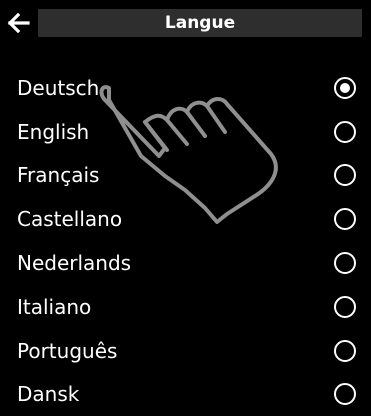 The image size is (371, 416). I want to click on language-label: Dansk, so click(48, 394).